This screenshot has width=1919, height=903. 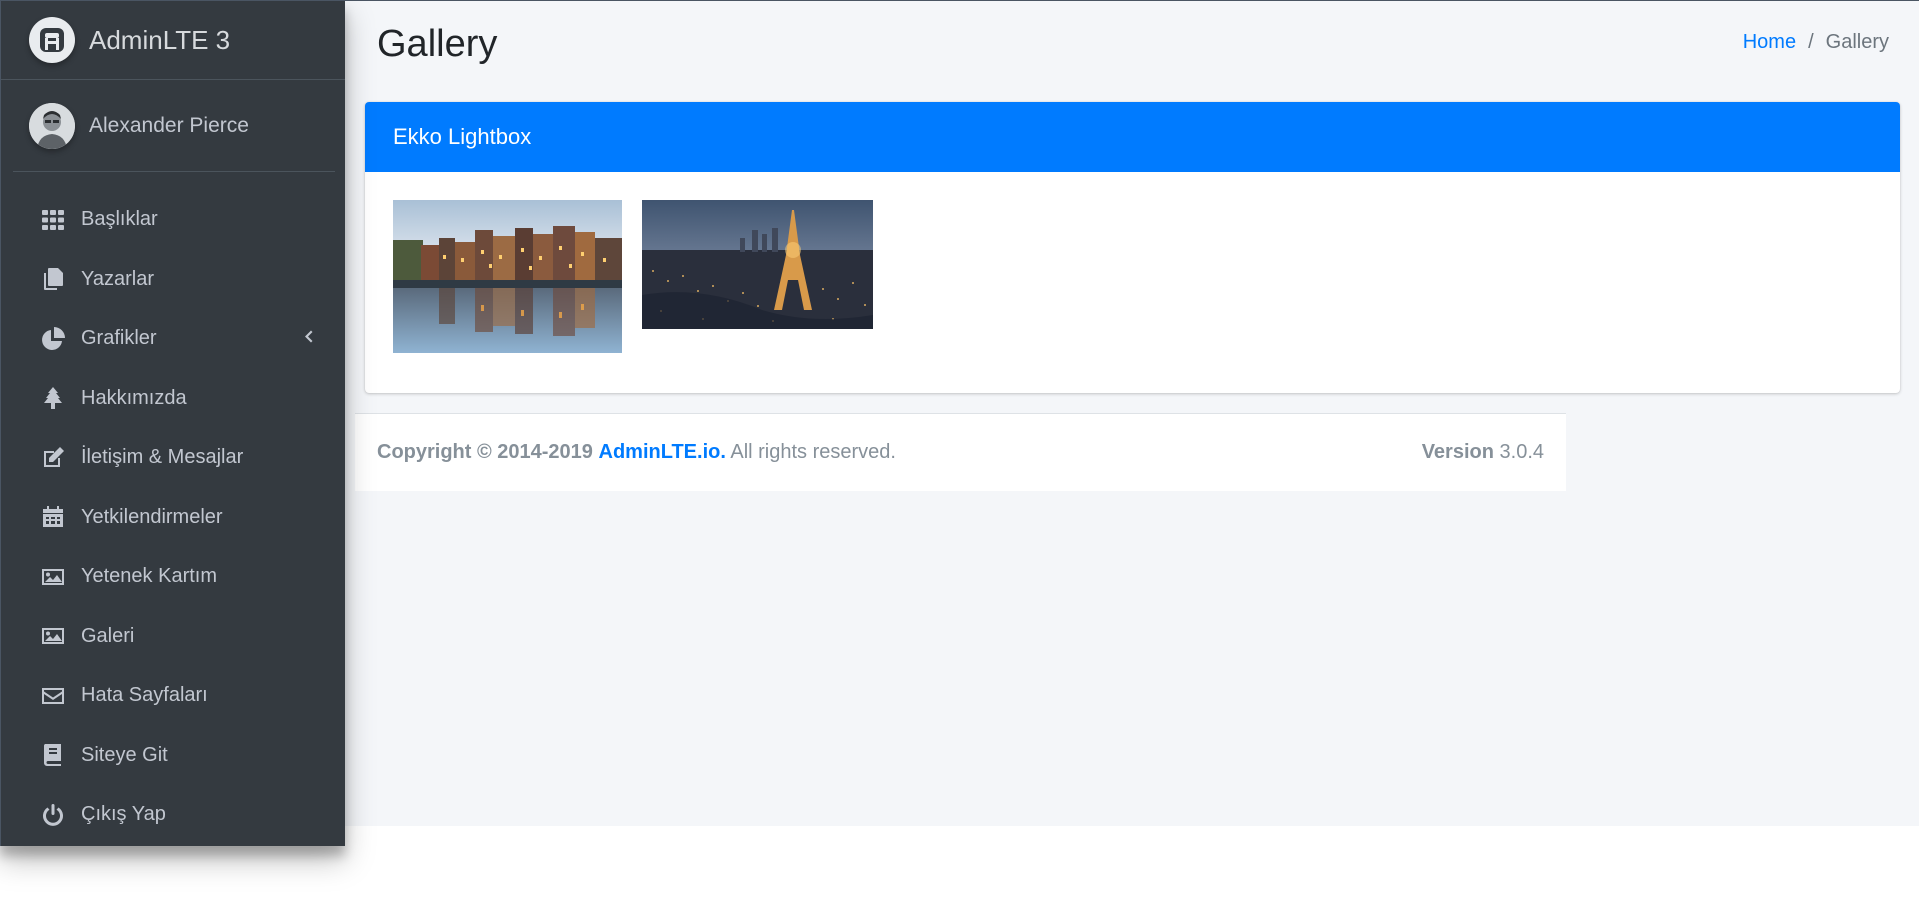 What do you see at coordinates (1457, 452) in the screenshot?
I see `version-label: Version` at bounding box center [1457, 452].